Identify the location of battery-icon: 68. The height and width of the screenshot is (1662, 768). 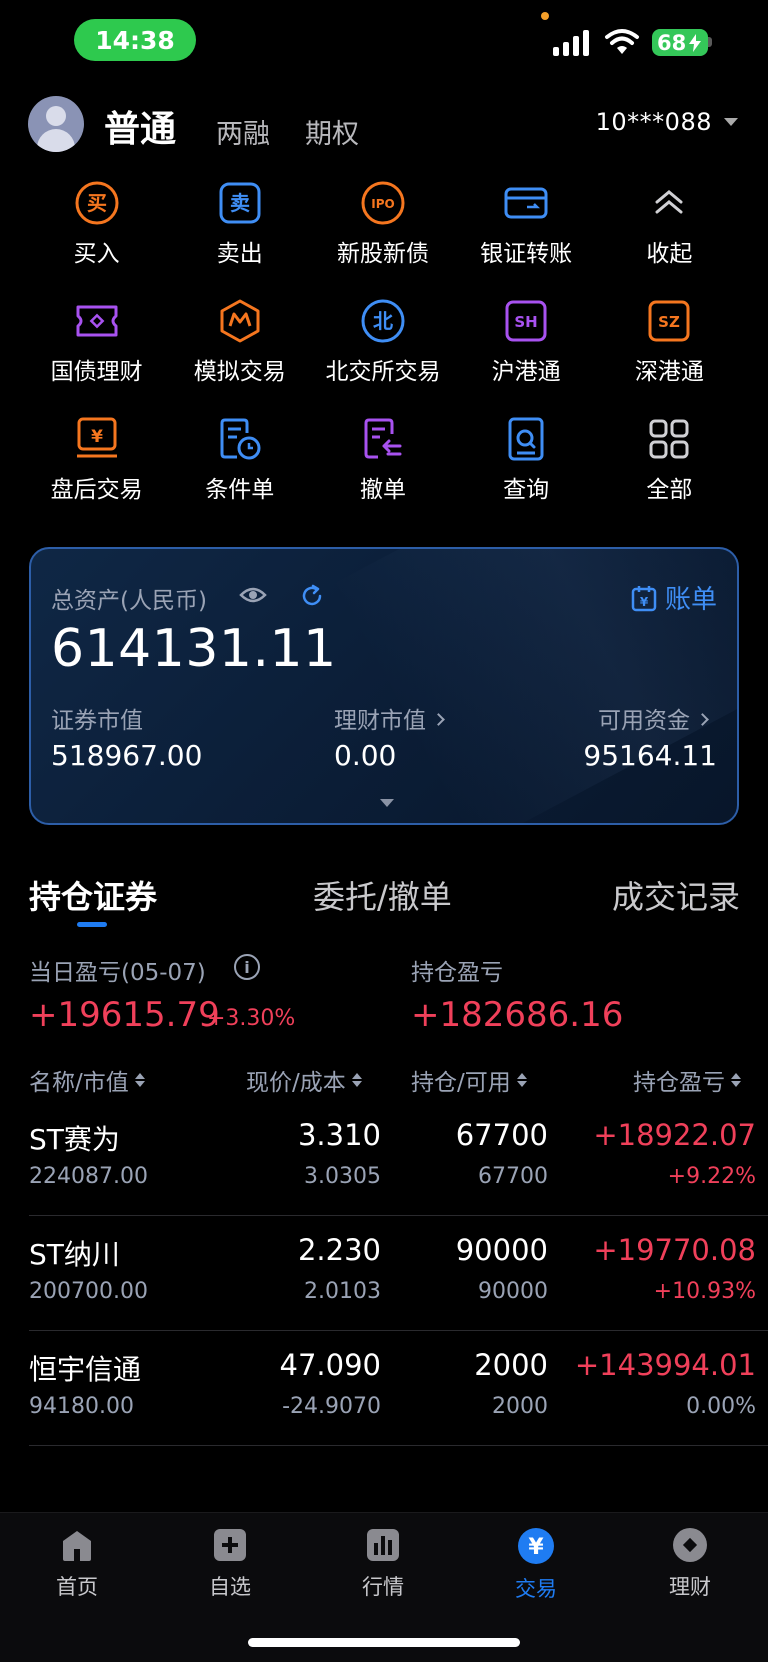
(680, 42).